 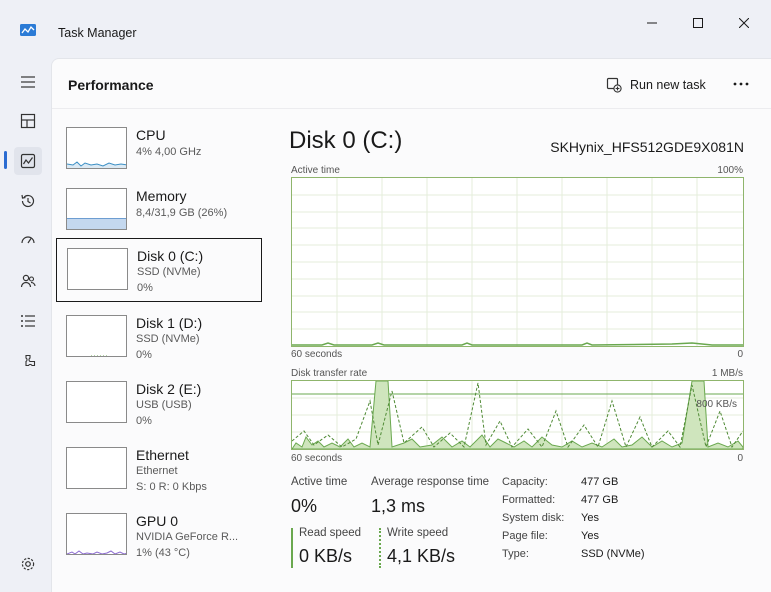 I want to click on prop-page-file-value: Yes, so click(x=590, y=536).